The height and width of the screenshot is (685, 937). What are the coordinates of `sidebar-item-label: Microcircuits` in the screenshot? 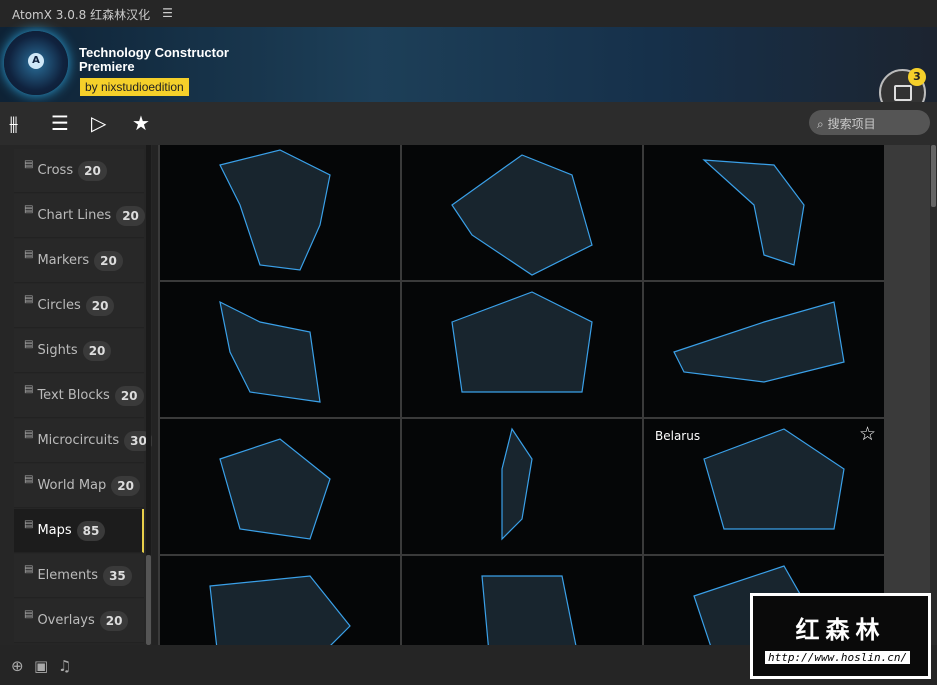 It's located at (78, 440).